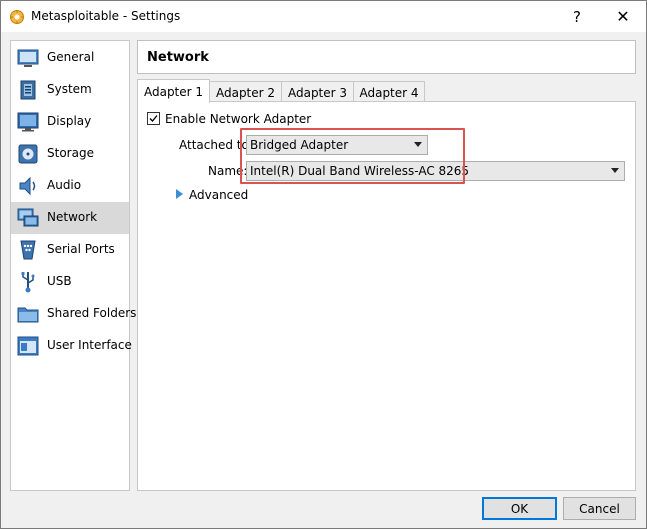 The image size is (647, 529). Describe the element at coordinates (28, 315) in the screenshot. I see `shared-folders-icon` at that location.